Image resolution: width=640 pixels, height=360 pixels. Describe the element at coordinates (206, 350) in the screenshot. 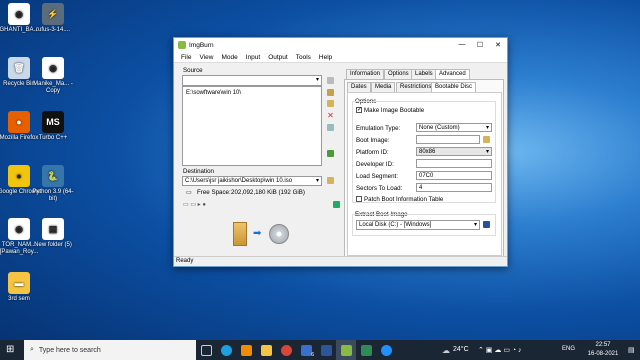

I see `task-view-icon` at that location.